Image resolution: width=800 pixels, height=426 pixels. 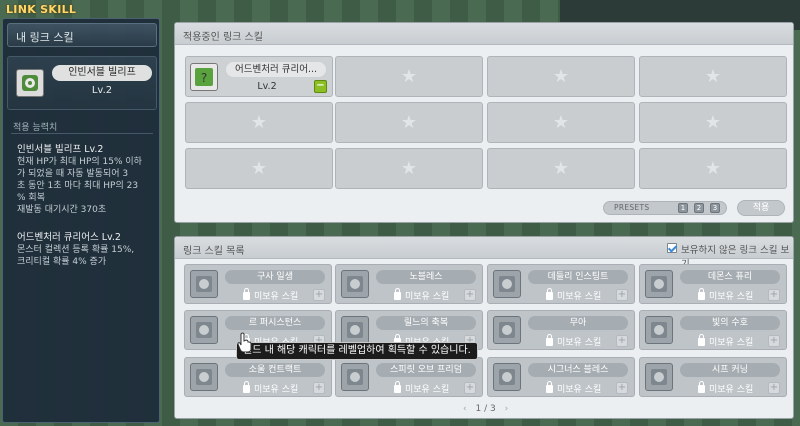 I want to click on skill-card: 구사 일생 미보유 스킬 +, so click(x=258, y=284).